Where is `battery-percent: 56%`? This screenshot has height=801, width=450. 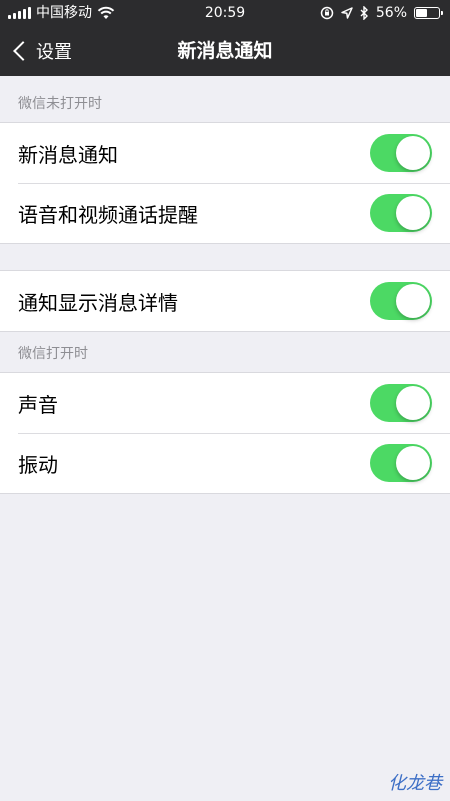 battery-percent: 56% is located at coordinates (391, 13).